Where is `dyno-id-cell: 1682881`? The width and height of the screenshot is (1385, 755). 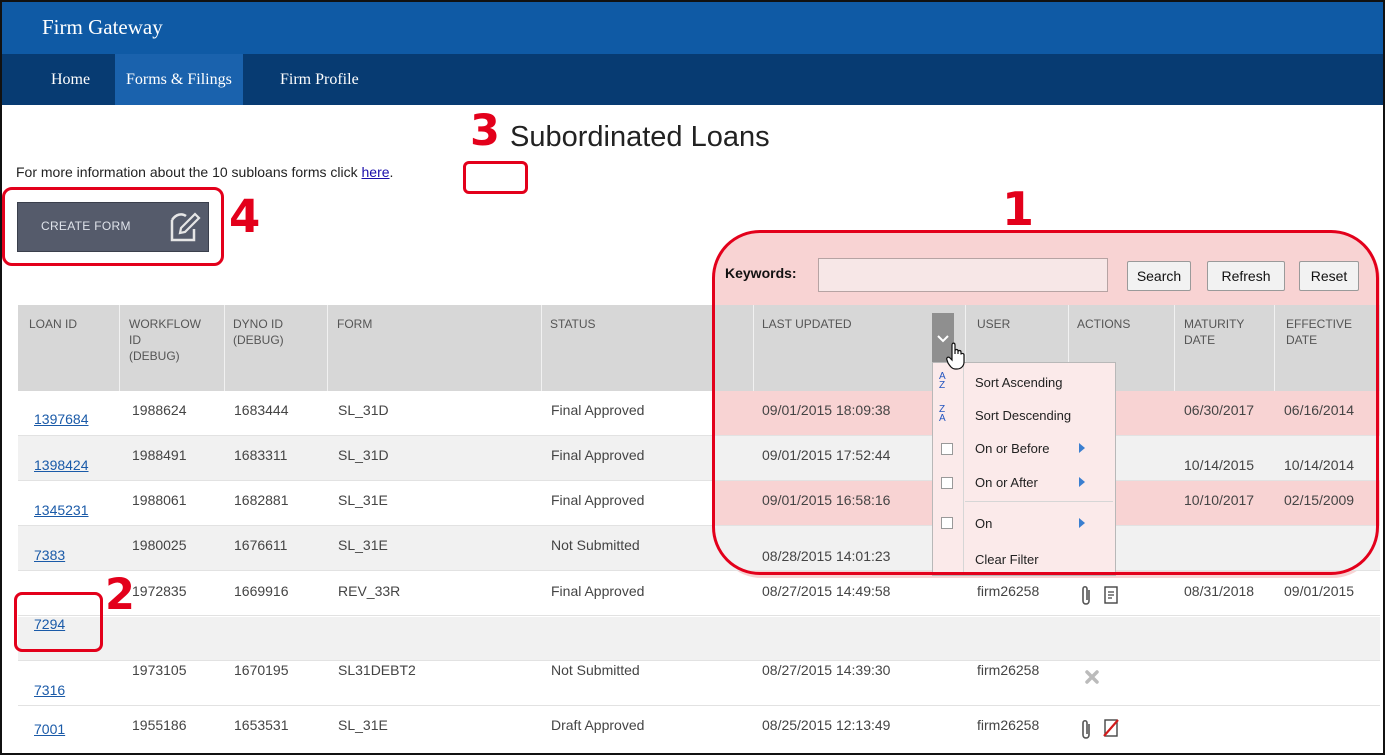 dyno-id-cell: 1682881 is located at coordinates (261, 500).